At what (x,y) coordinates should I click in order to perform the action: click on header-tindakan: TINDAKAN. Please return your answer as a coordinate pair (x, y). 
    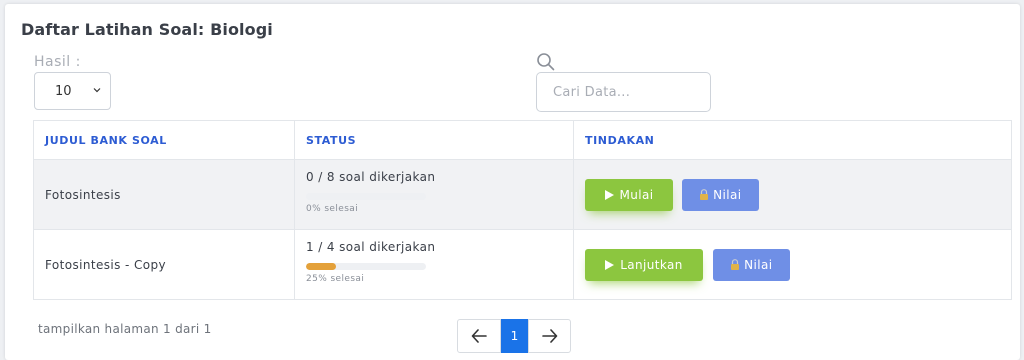
    Looking at the image, I should click on (792, 140).